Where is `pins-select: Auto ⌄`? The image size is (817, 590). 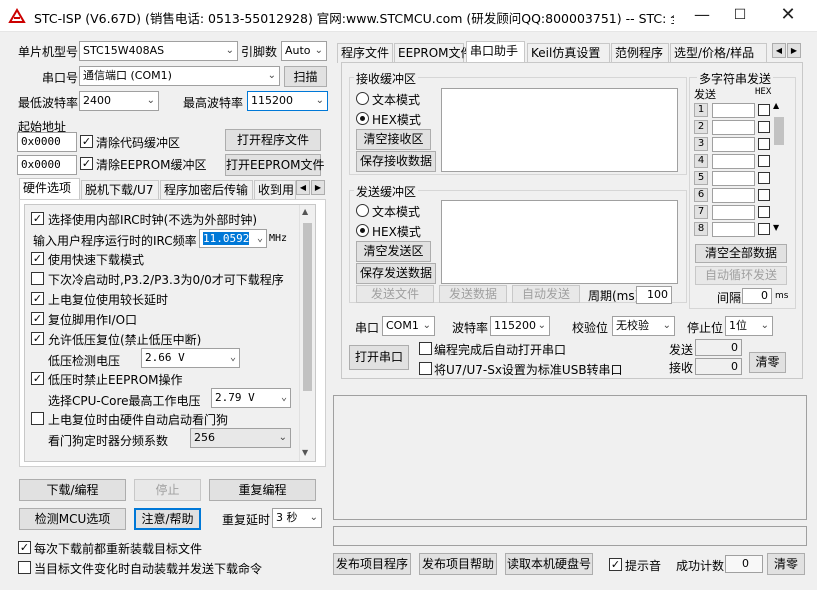 pins-select: Auto ⌄ is located at coordinates (304, 51).